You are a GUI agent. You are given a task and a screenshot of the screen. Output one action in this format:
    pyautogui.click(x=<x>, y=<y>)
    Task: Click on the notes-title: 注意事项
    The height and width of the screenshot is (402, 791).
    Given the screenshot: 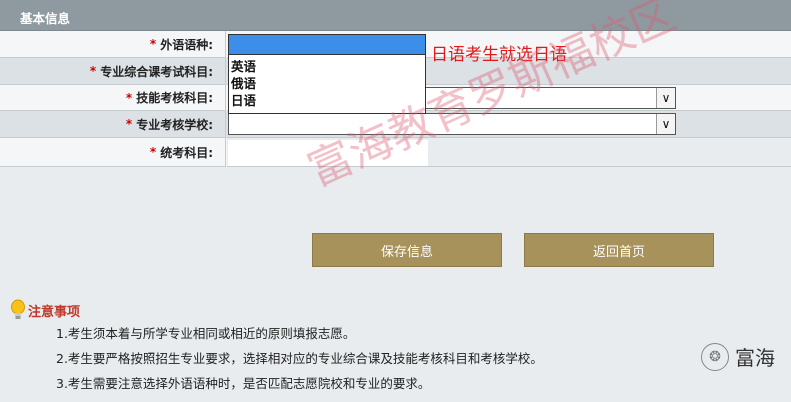 What is the action you would take?
    pyautogui.click(x=54, y=312)
    